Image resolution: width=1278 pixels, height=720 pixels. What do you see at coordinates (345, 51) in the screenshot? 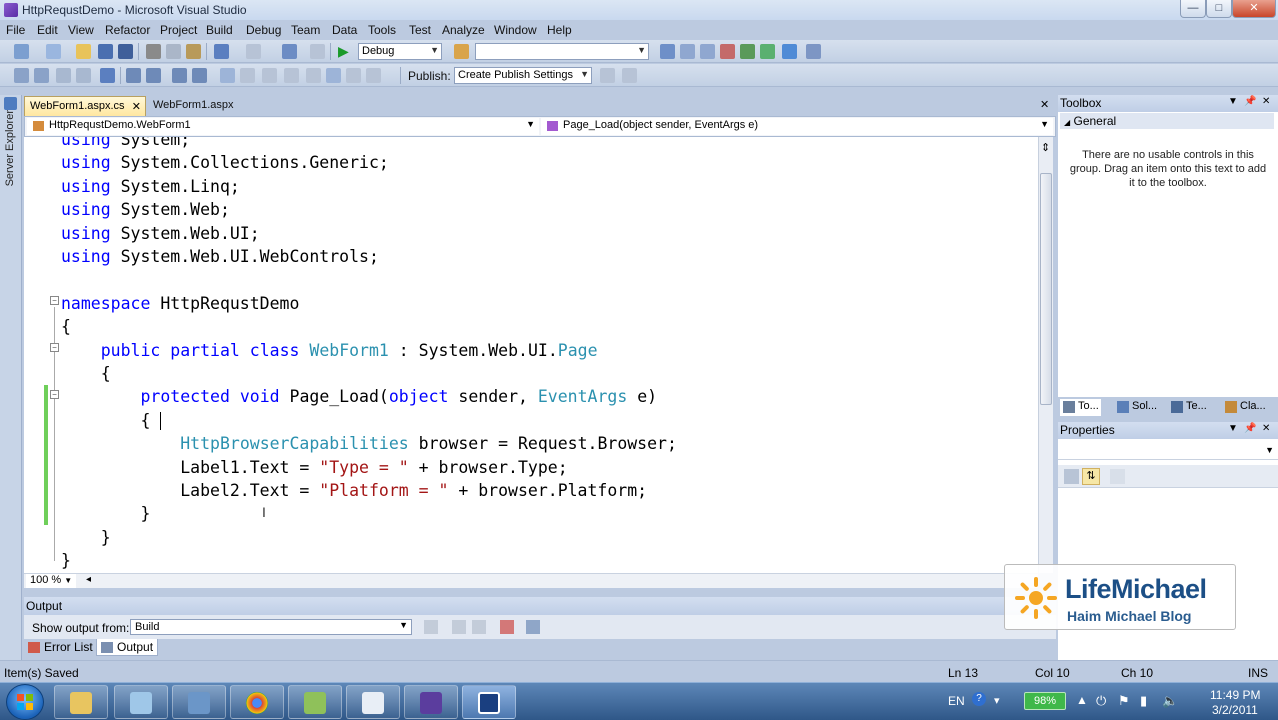
I see `start-debugging-icon: ▶` at bounding box center [345, 51].